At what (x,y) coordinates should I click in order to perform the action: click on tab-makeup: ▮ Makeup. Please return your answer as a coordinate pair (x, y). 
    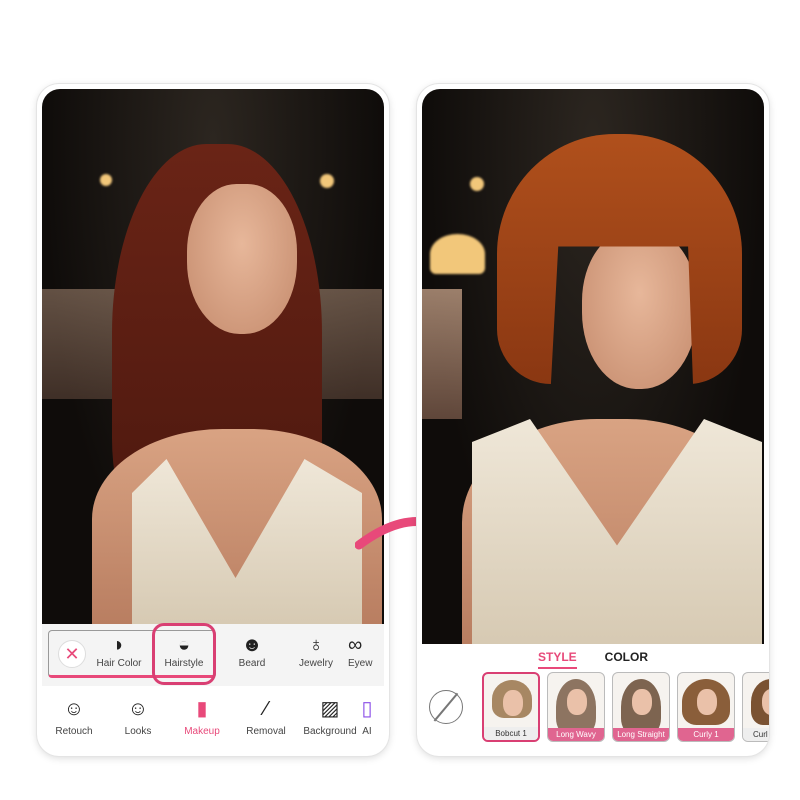
    Looking at the image, I should click on (202, 716).